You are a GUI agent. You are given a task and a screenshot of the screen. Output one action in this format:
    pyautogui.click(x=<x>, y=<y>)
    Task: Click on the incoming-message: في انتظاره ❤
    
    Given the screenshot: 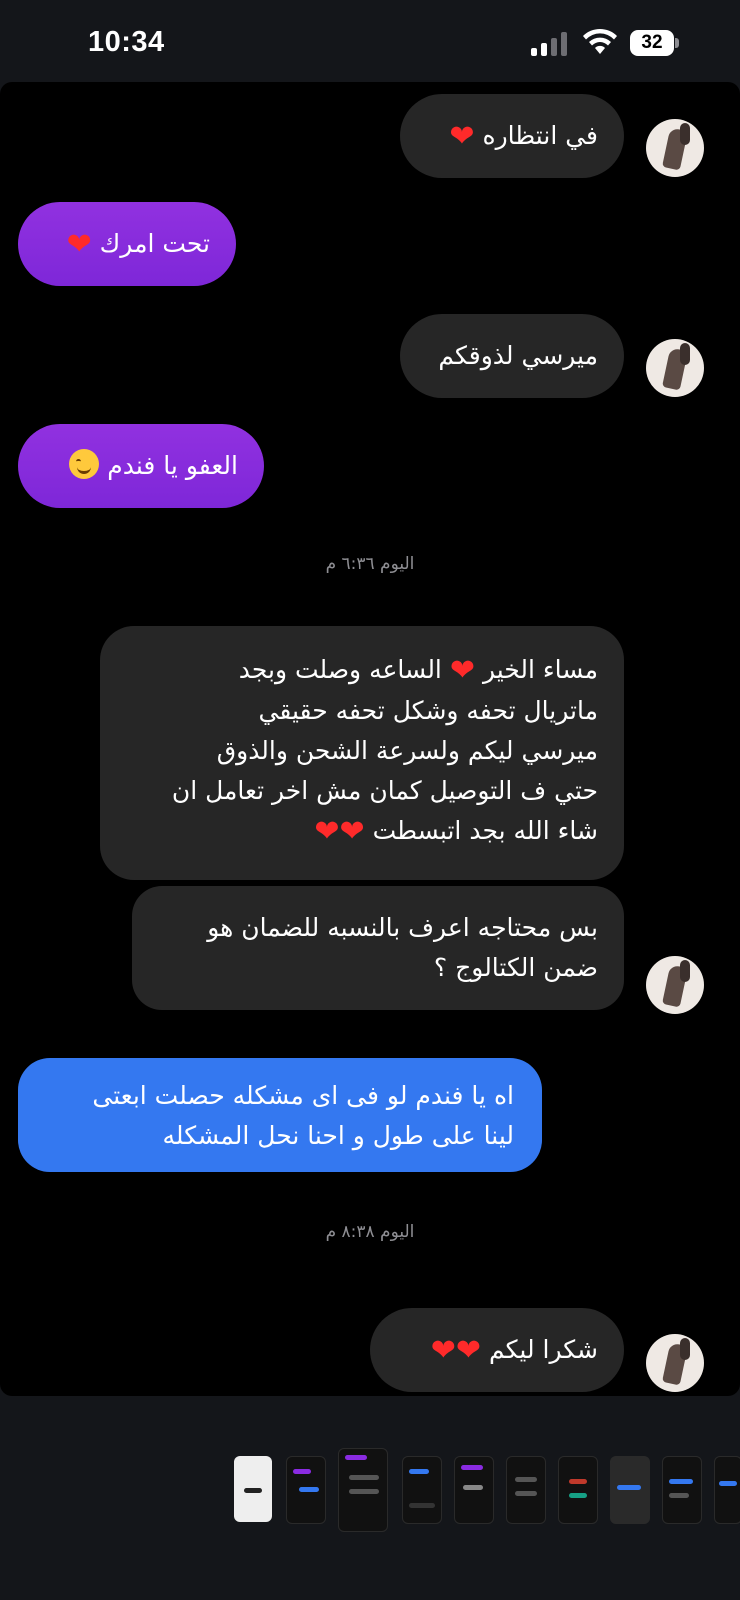 What is the action you would take?
    pyautogui.click(x=512, y=136)
    